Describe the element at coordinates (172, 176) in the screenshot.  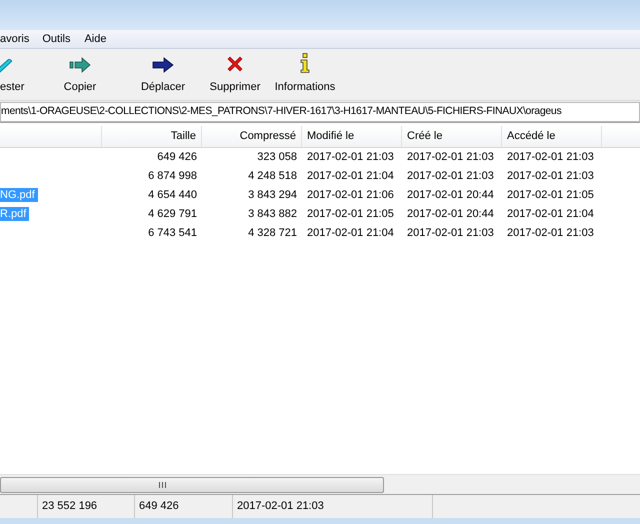
I see `table-cell-text: 6 874 998` at that location.